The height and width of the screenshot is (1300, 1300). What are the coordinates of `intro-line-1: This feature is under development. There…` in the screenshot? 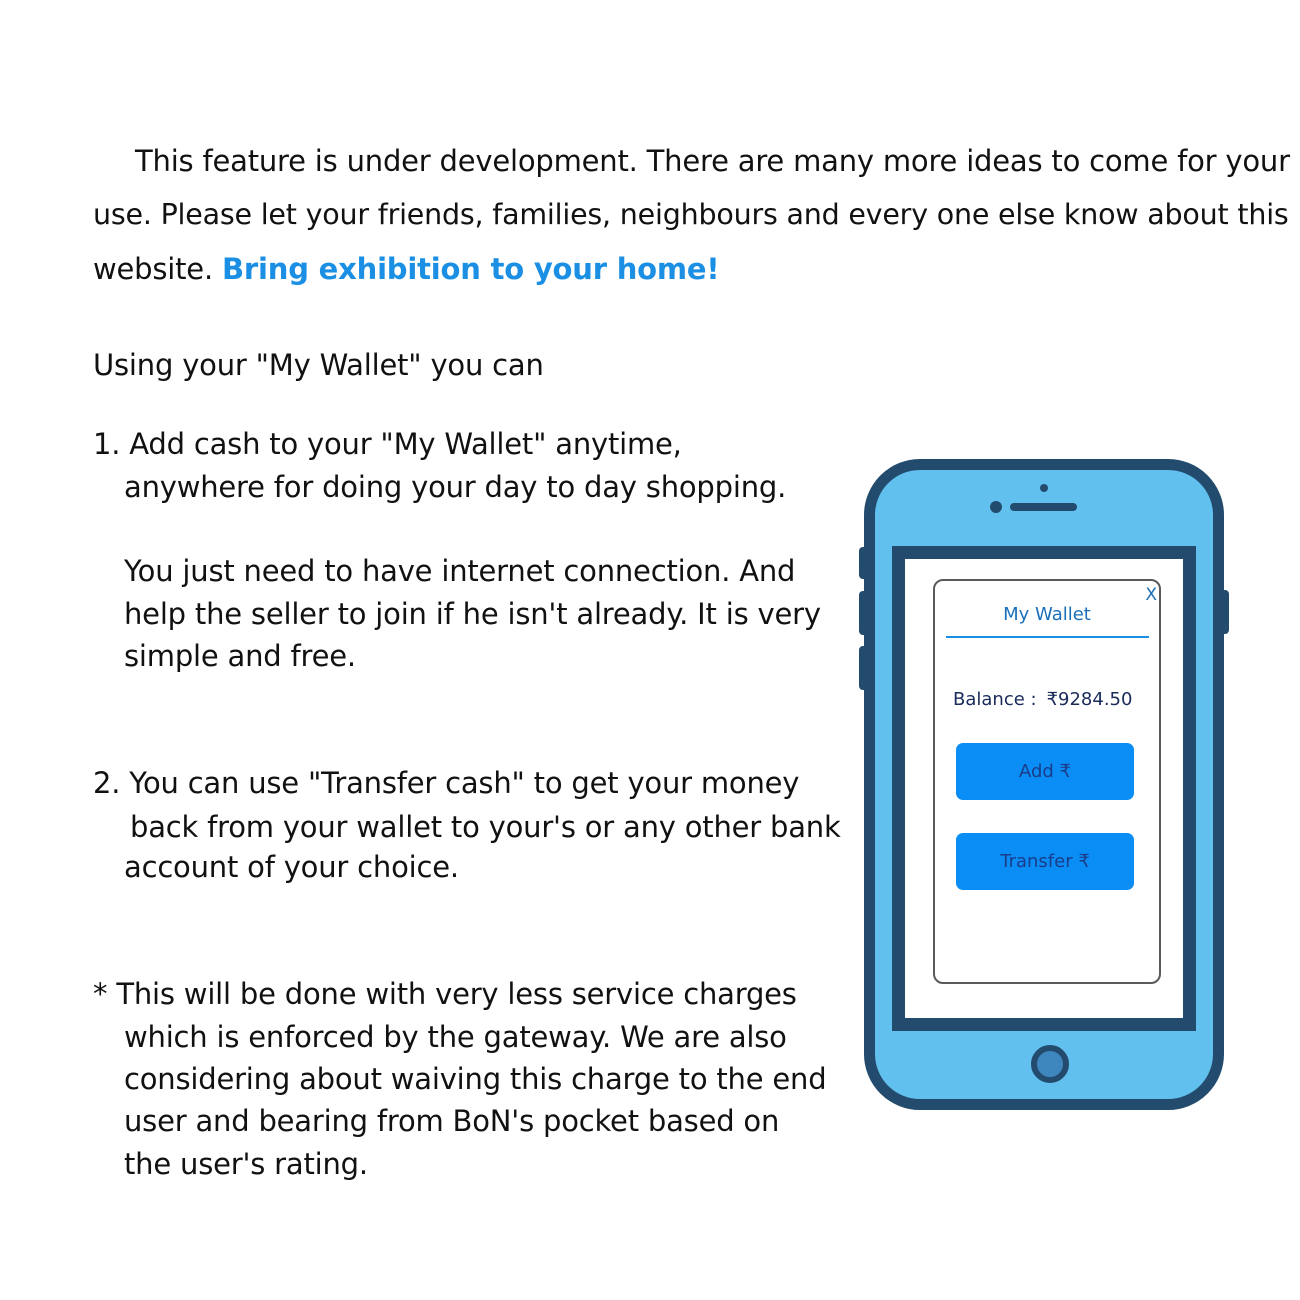 It's located at (712, 161).